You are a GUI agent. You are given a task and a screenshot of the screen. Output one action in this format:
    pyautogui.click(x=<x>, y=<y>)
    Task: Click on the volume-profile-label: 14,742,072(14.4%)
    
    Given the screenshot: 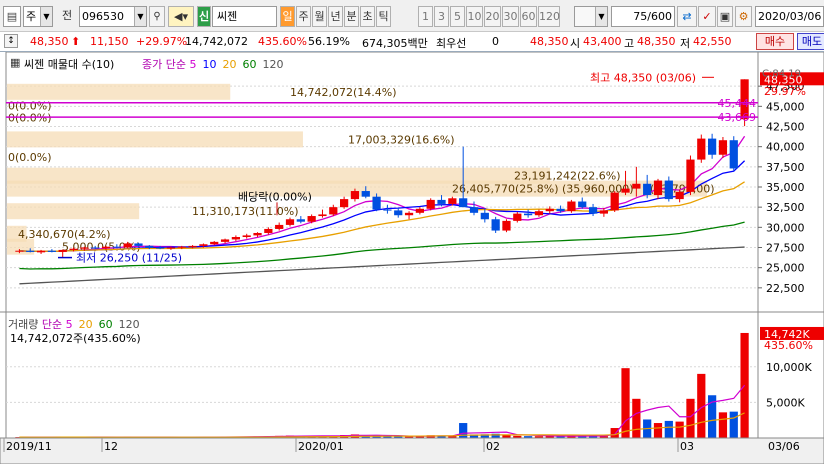 What is the action you would take?
    pyautogui.click(x=343, y=92)
    